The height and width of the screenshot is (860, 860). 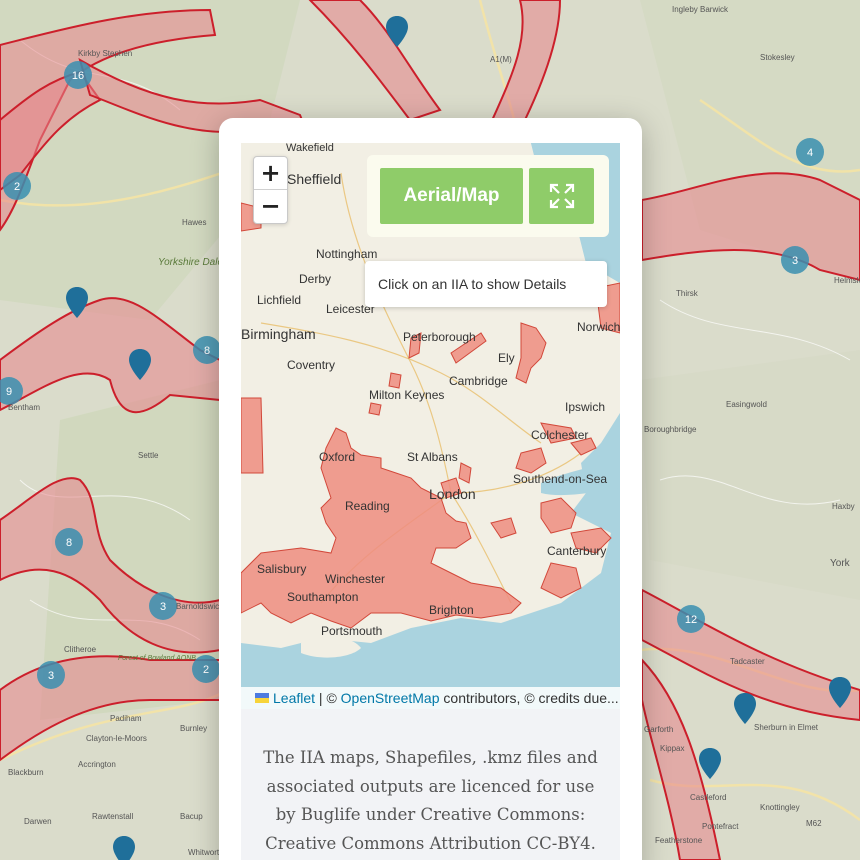 What do you see at coordinates (501, 59) in the screenshot?
I see `svg-text: A1(M)` at bounding box center [501, 59].